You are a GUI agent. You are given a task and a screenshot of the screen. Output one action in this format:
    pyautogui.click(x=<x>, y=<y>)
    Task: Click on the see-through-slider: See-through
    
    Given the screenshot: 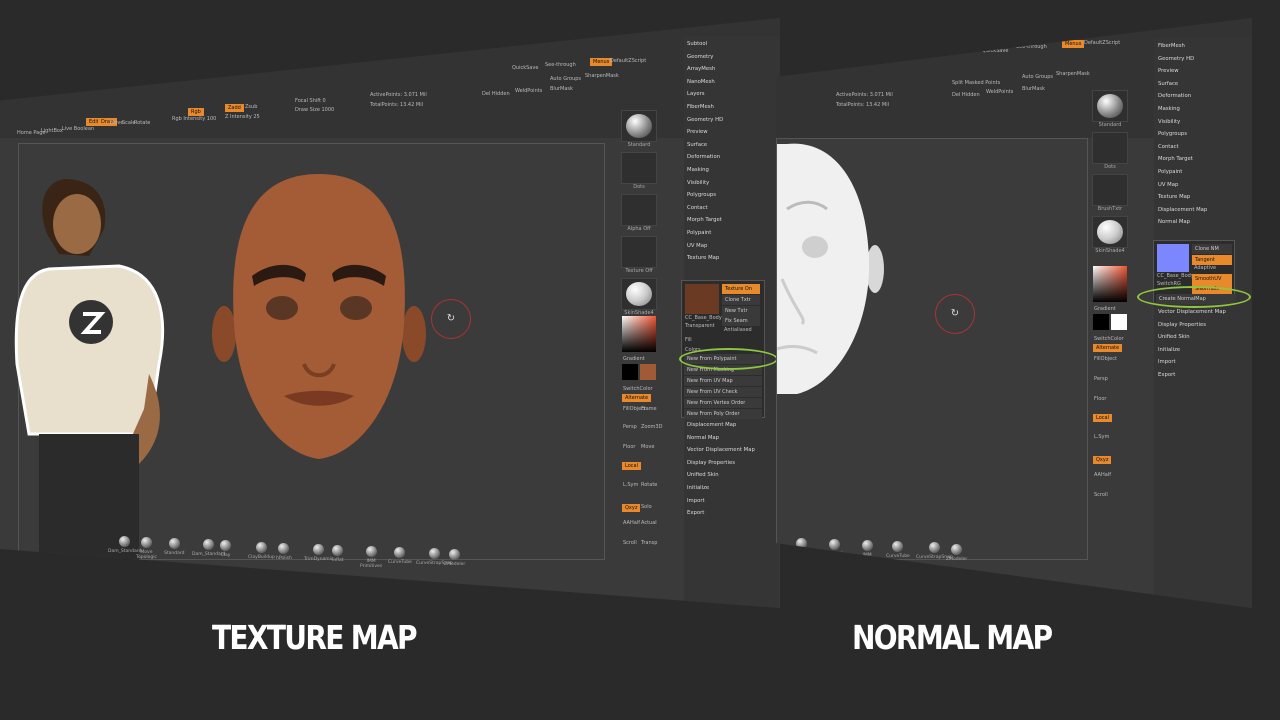 What is the action you would take?
    pyautogui.click(x=560, y=65)
    